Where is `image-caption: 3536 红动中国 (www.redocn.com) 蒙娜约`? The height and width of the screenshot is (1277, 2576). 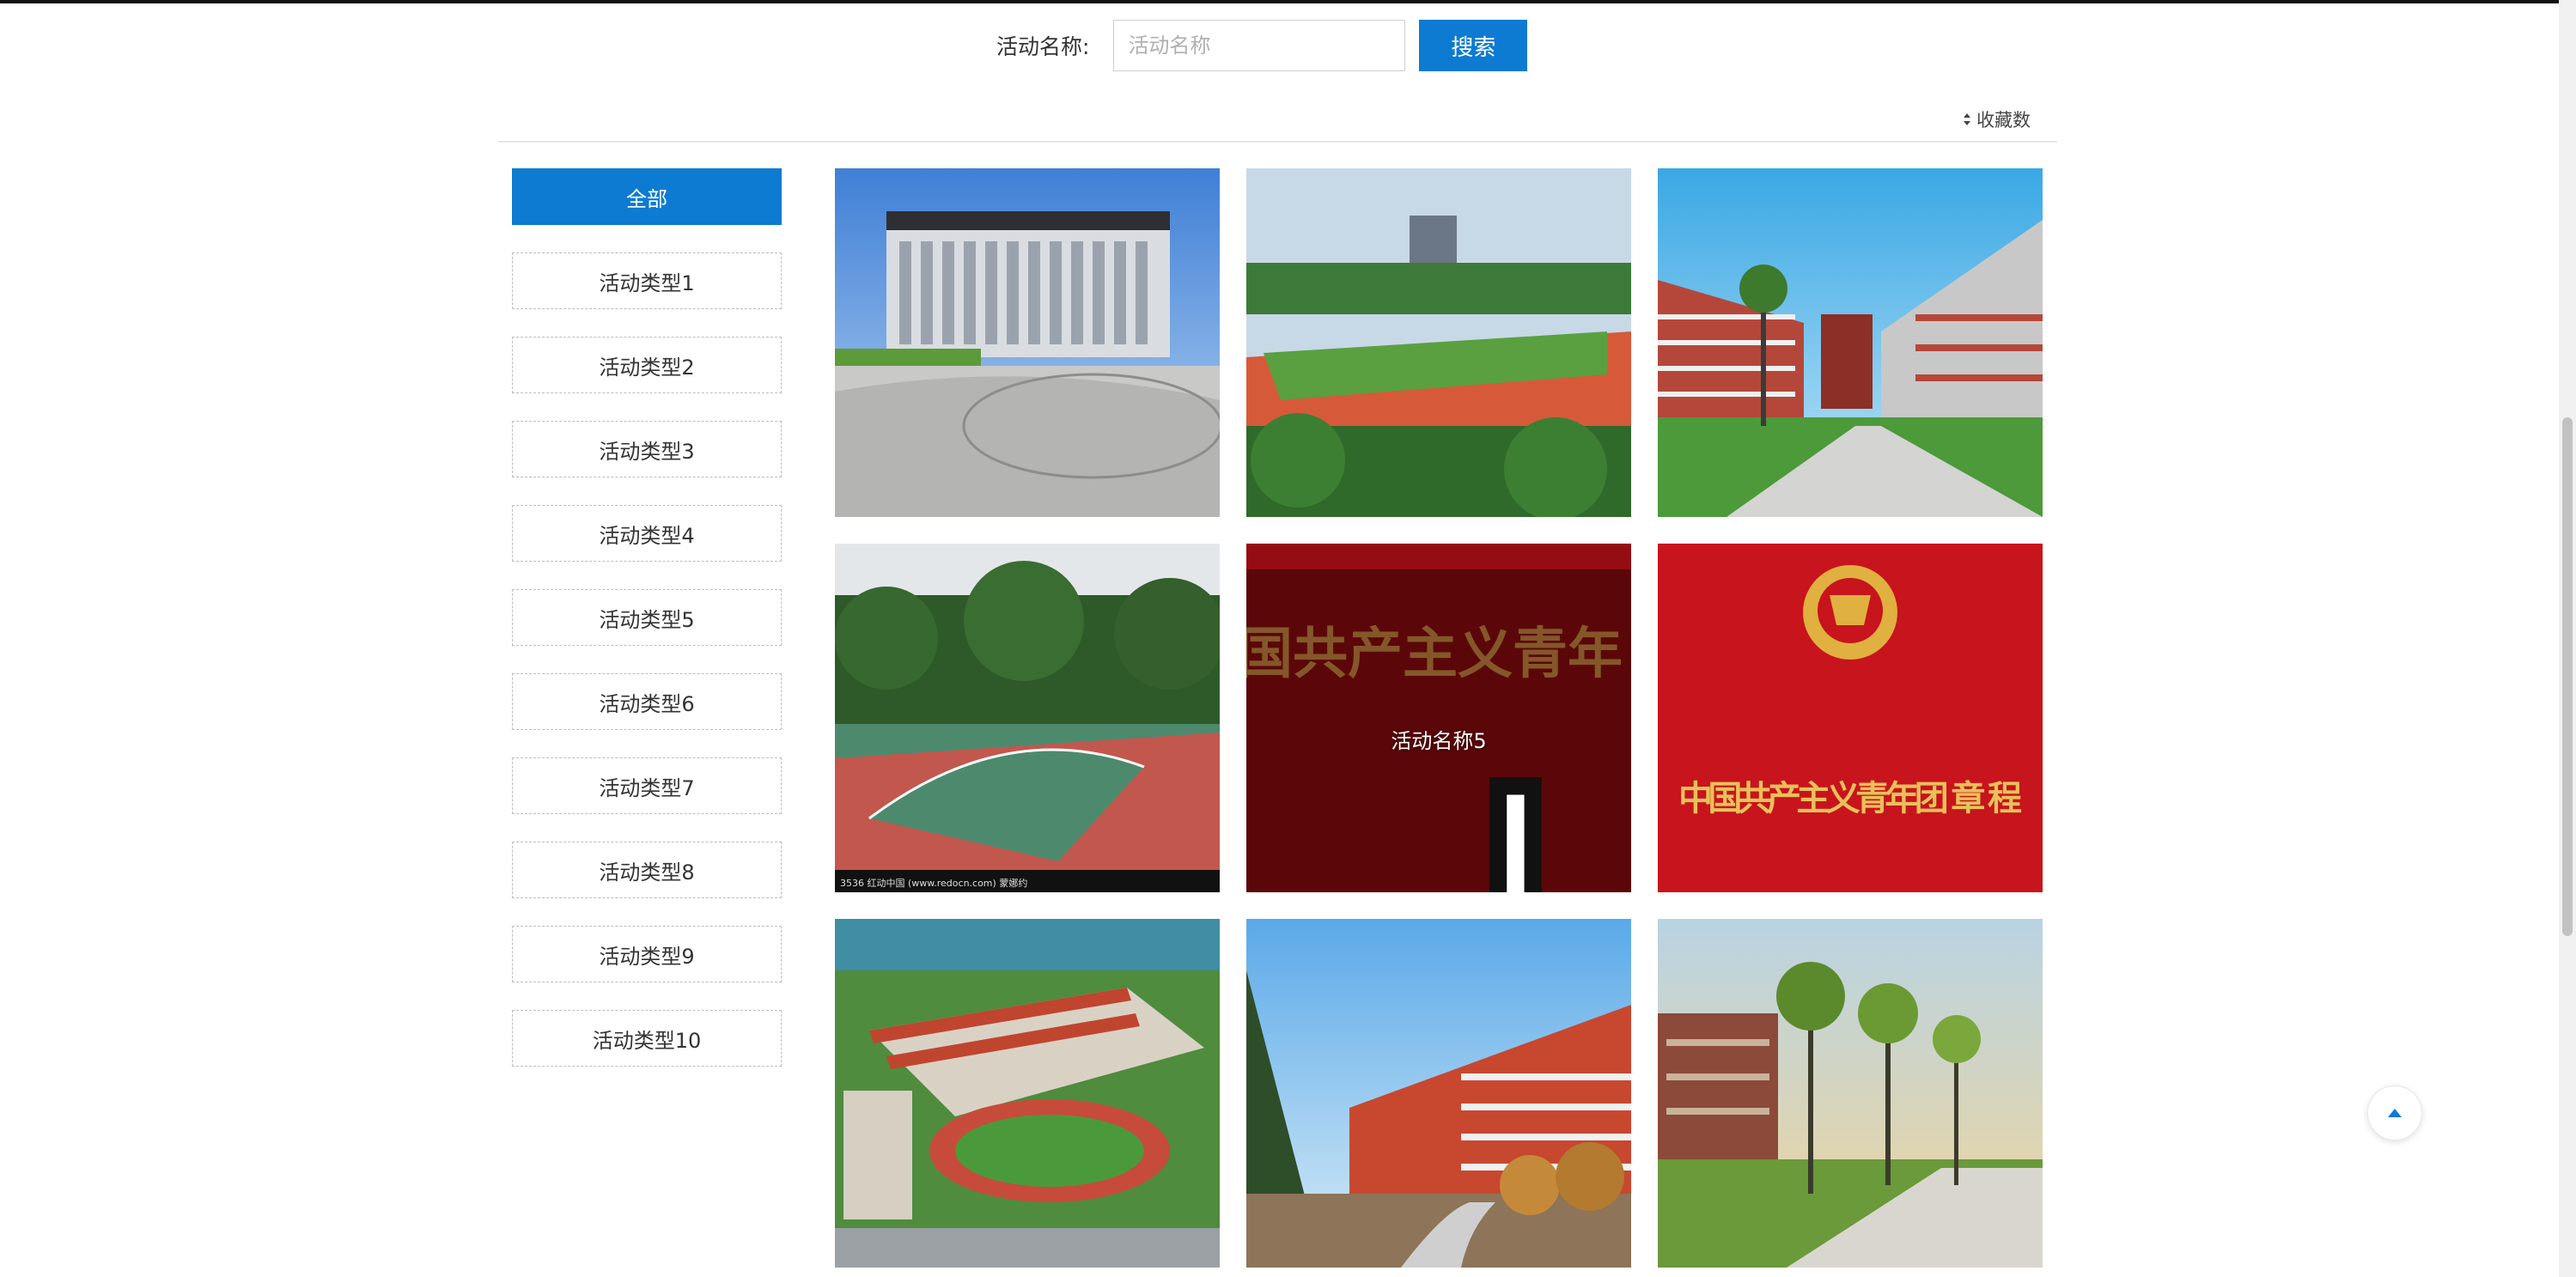
image-caption: 3536 红动中国 (www.redocn.com) 蒙娜约 is located at coordinates (933, 883).